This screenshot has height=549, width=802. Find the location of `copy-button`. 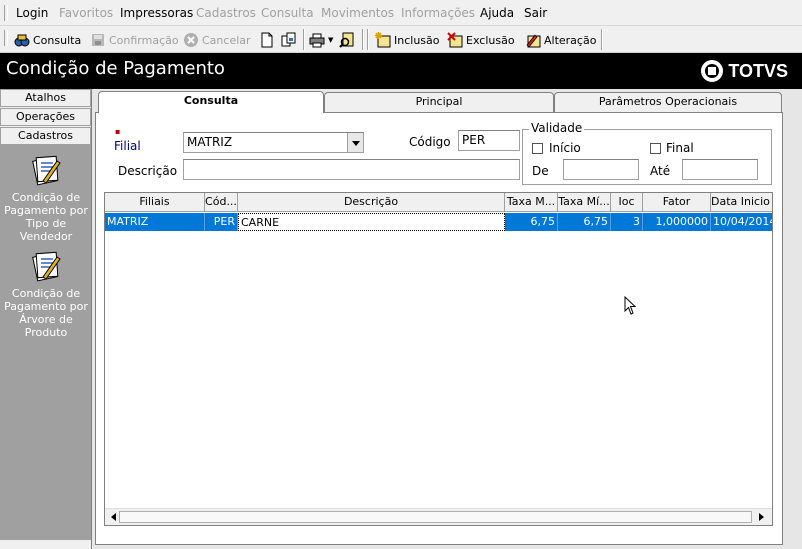

copy-button is located at coordinates (289, 40).